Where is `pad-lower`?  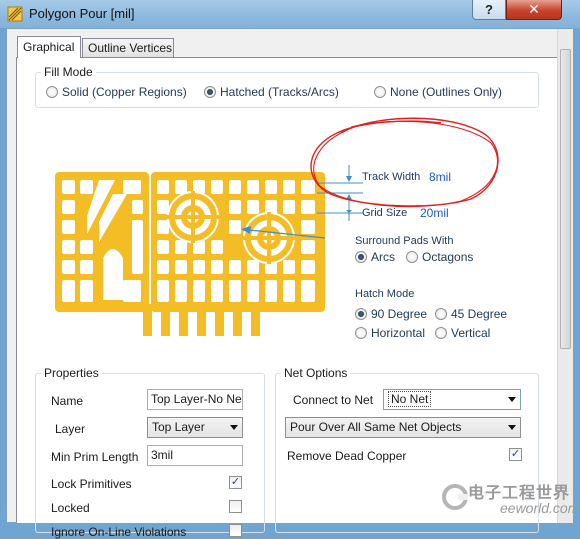 pad-lower is located at coordinates (269, 238).